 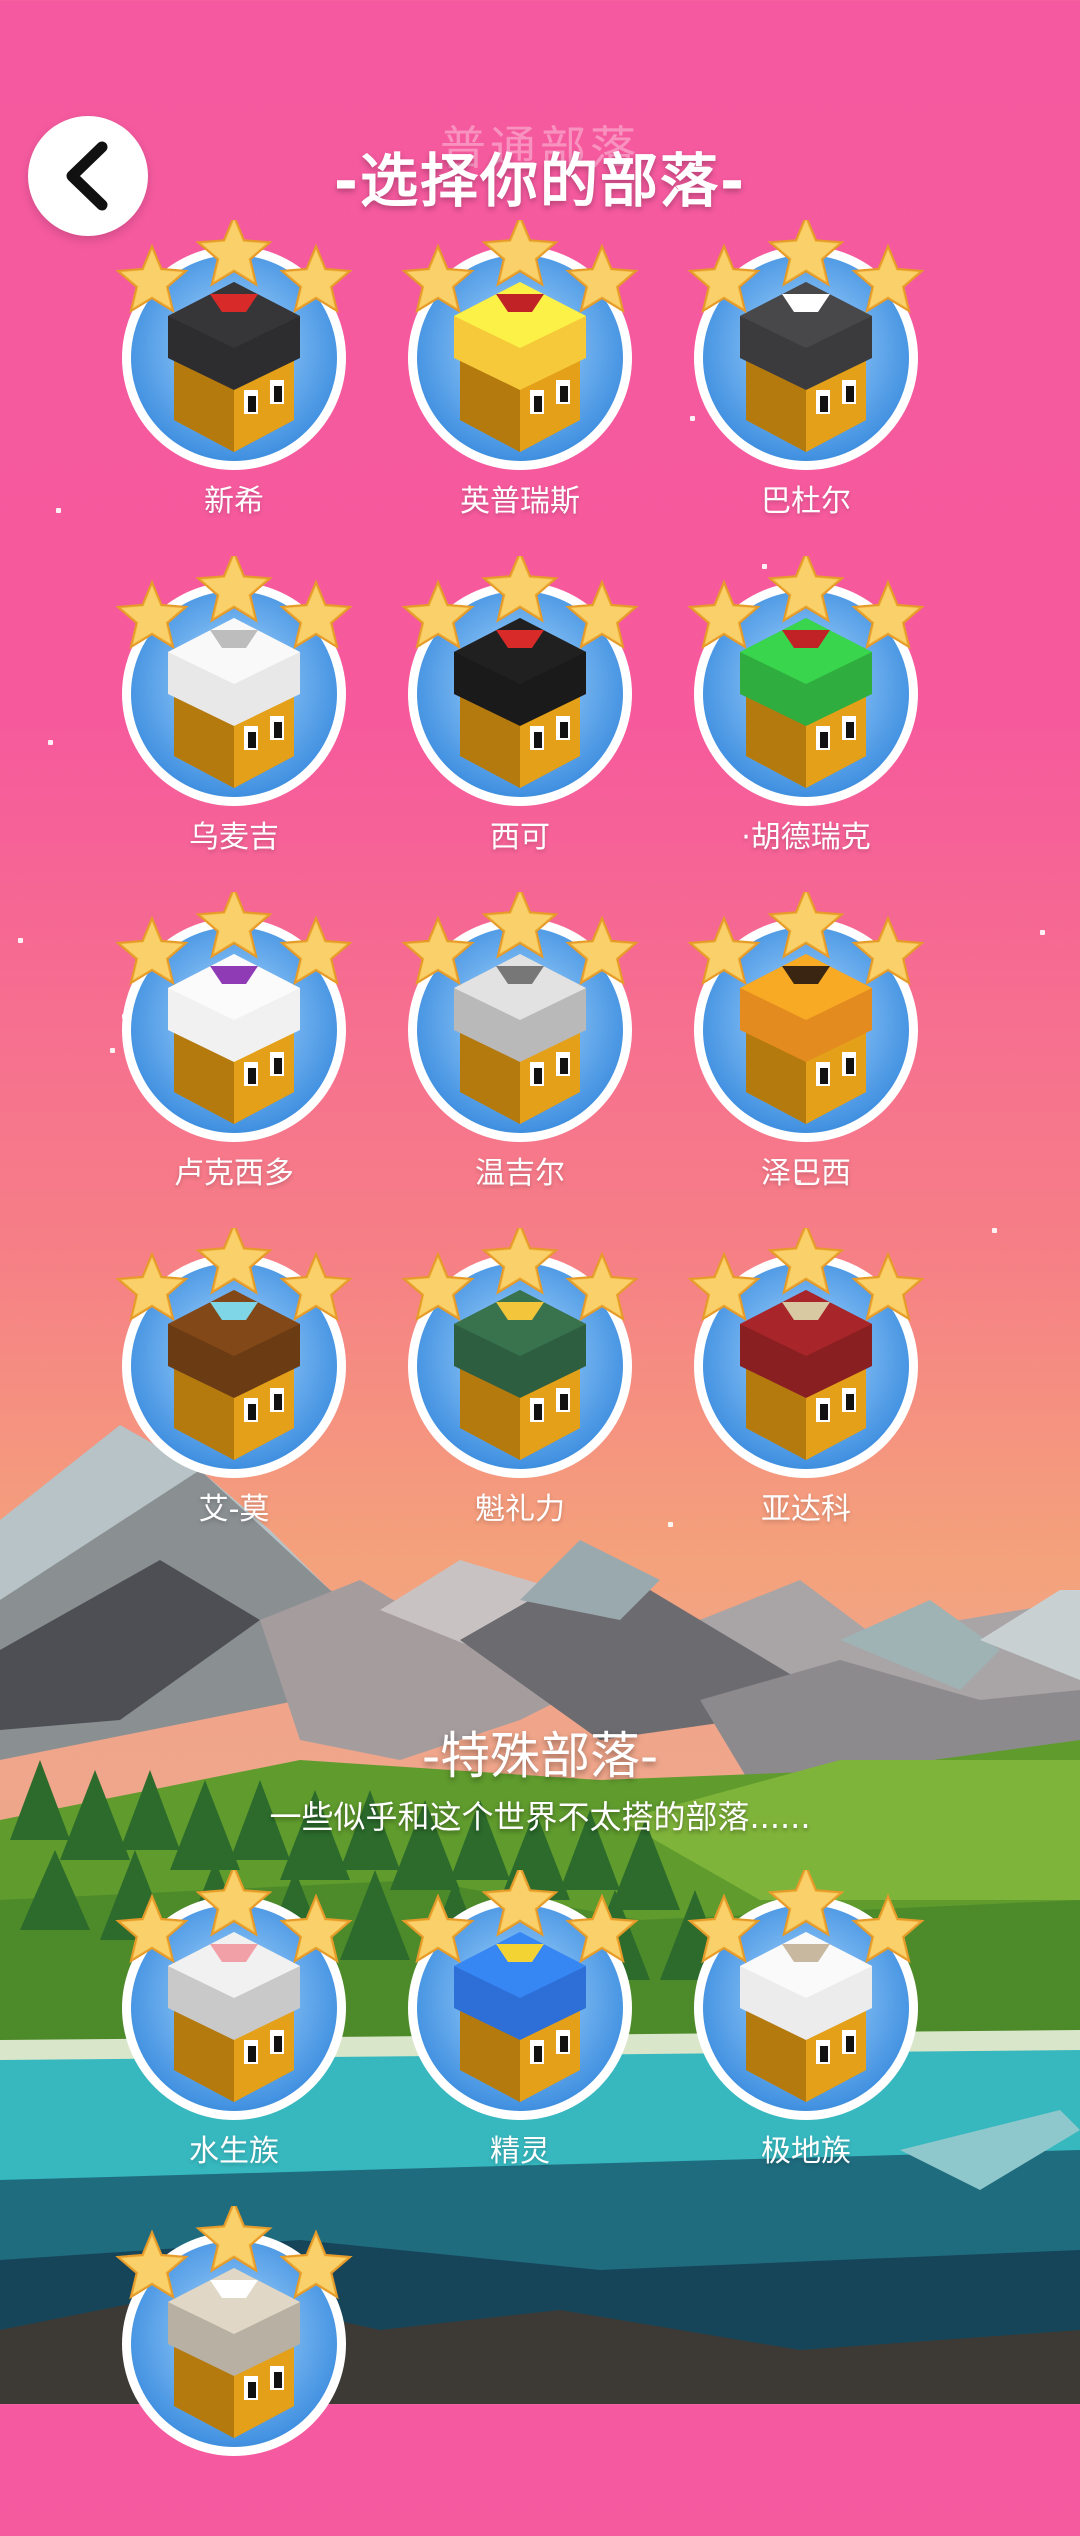 What do you see at coordinates (234, 1353) in the screenshot?
I see `ai-mo-tribe-icon` at bounding box center [234, 1353].